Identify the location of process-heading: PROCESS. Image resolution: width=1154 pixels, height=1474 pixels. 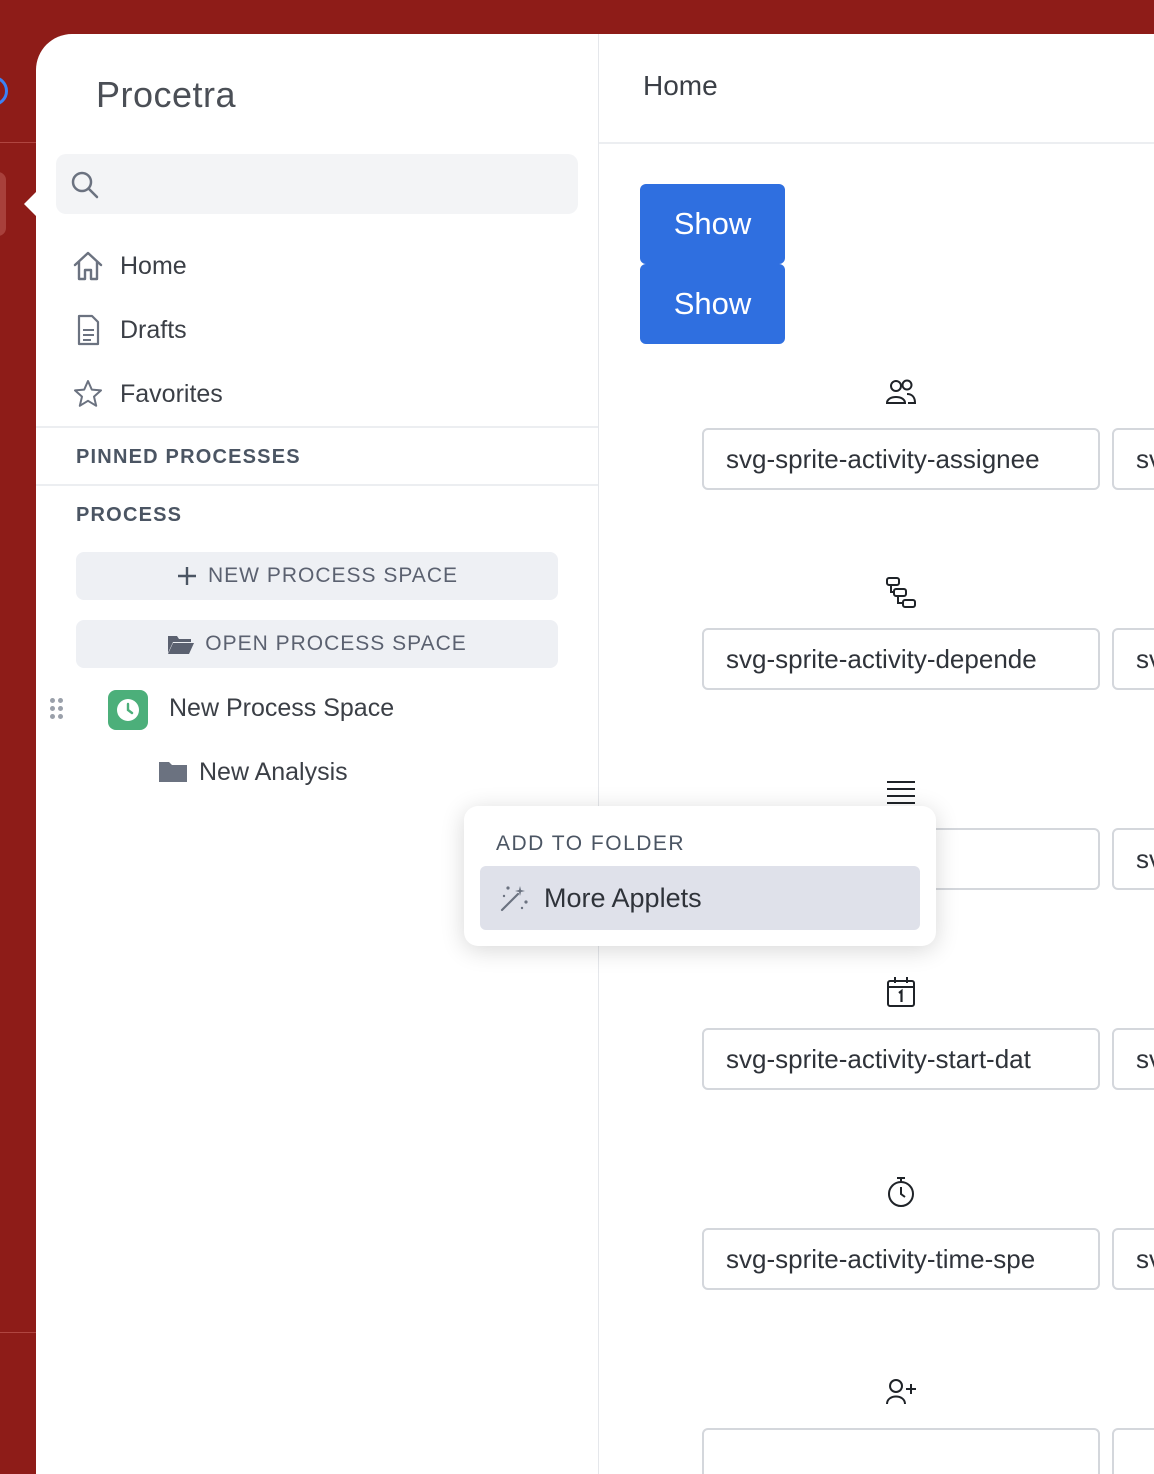
(129, 515).